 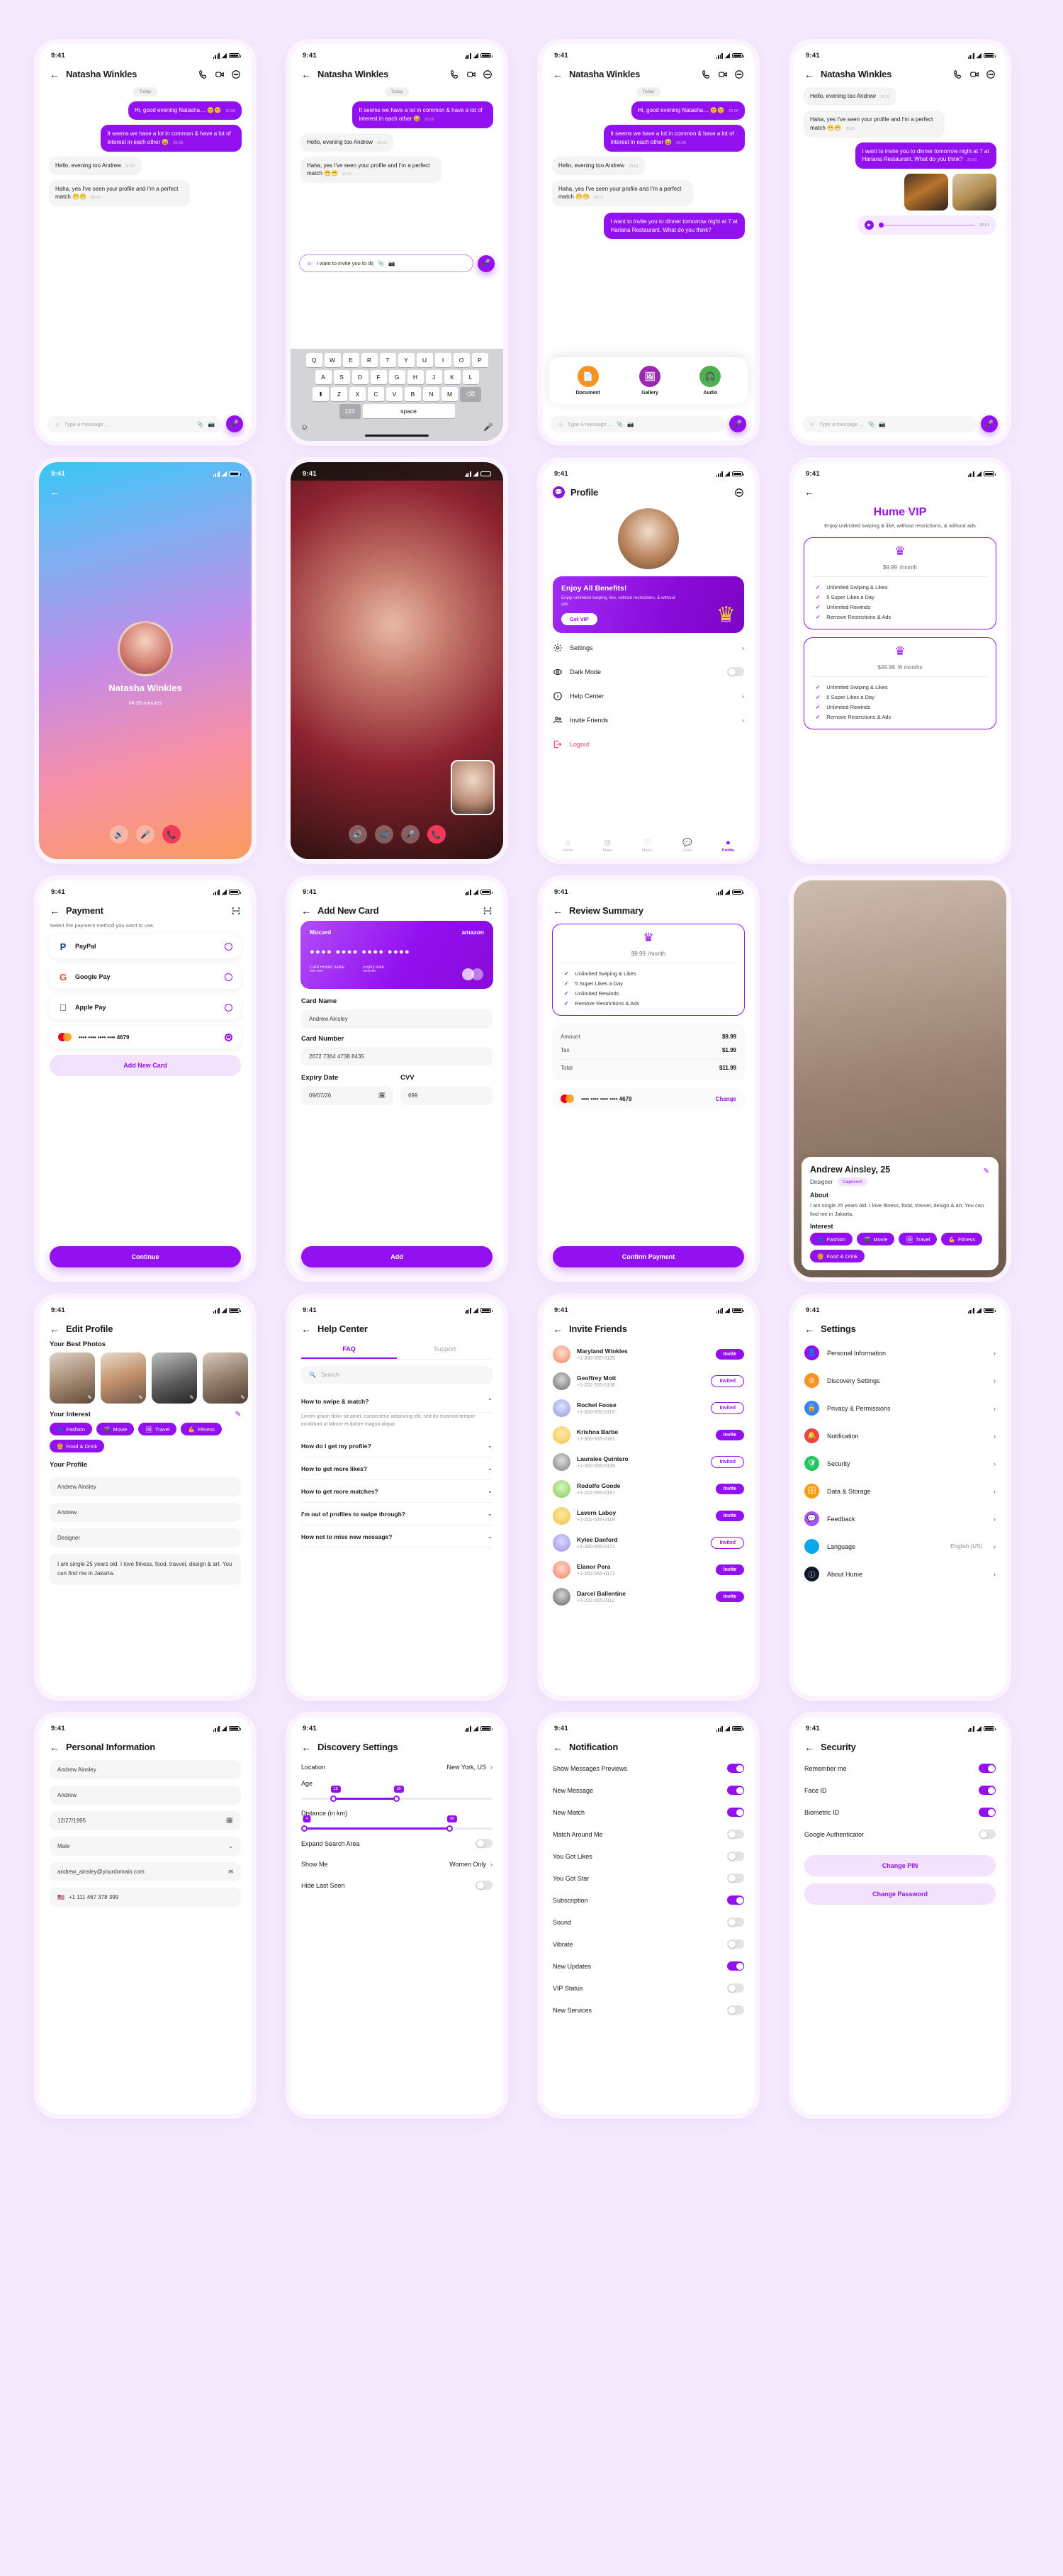 I want to click on invite-button: Invited, so click(x=727, y=1380).